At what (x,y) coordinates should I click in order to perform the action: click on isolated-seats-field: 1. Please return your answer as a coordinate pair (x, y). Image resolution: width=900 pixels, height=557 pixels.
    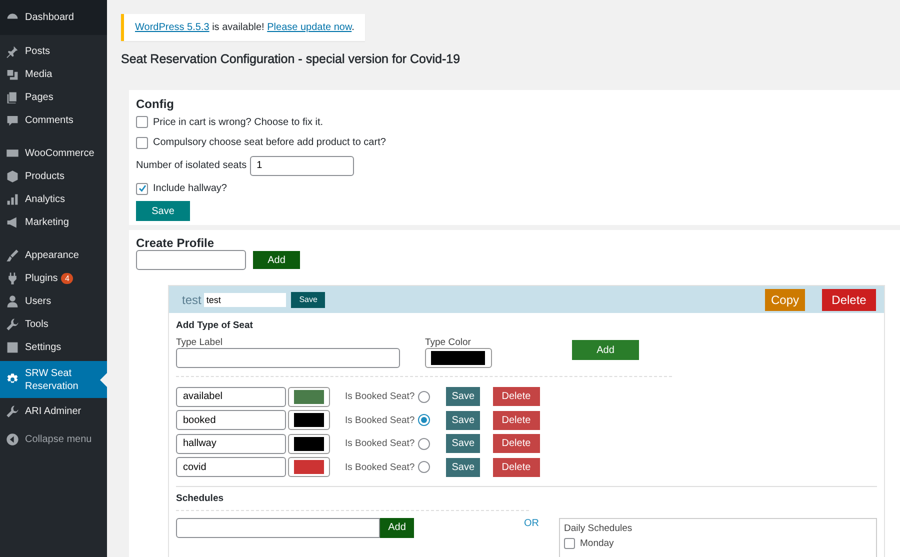
    Looking at the image, I should click on (302, 166).